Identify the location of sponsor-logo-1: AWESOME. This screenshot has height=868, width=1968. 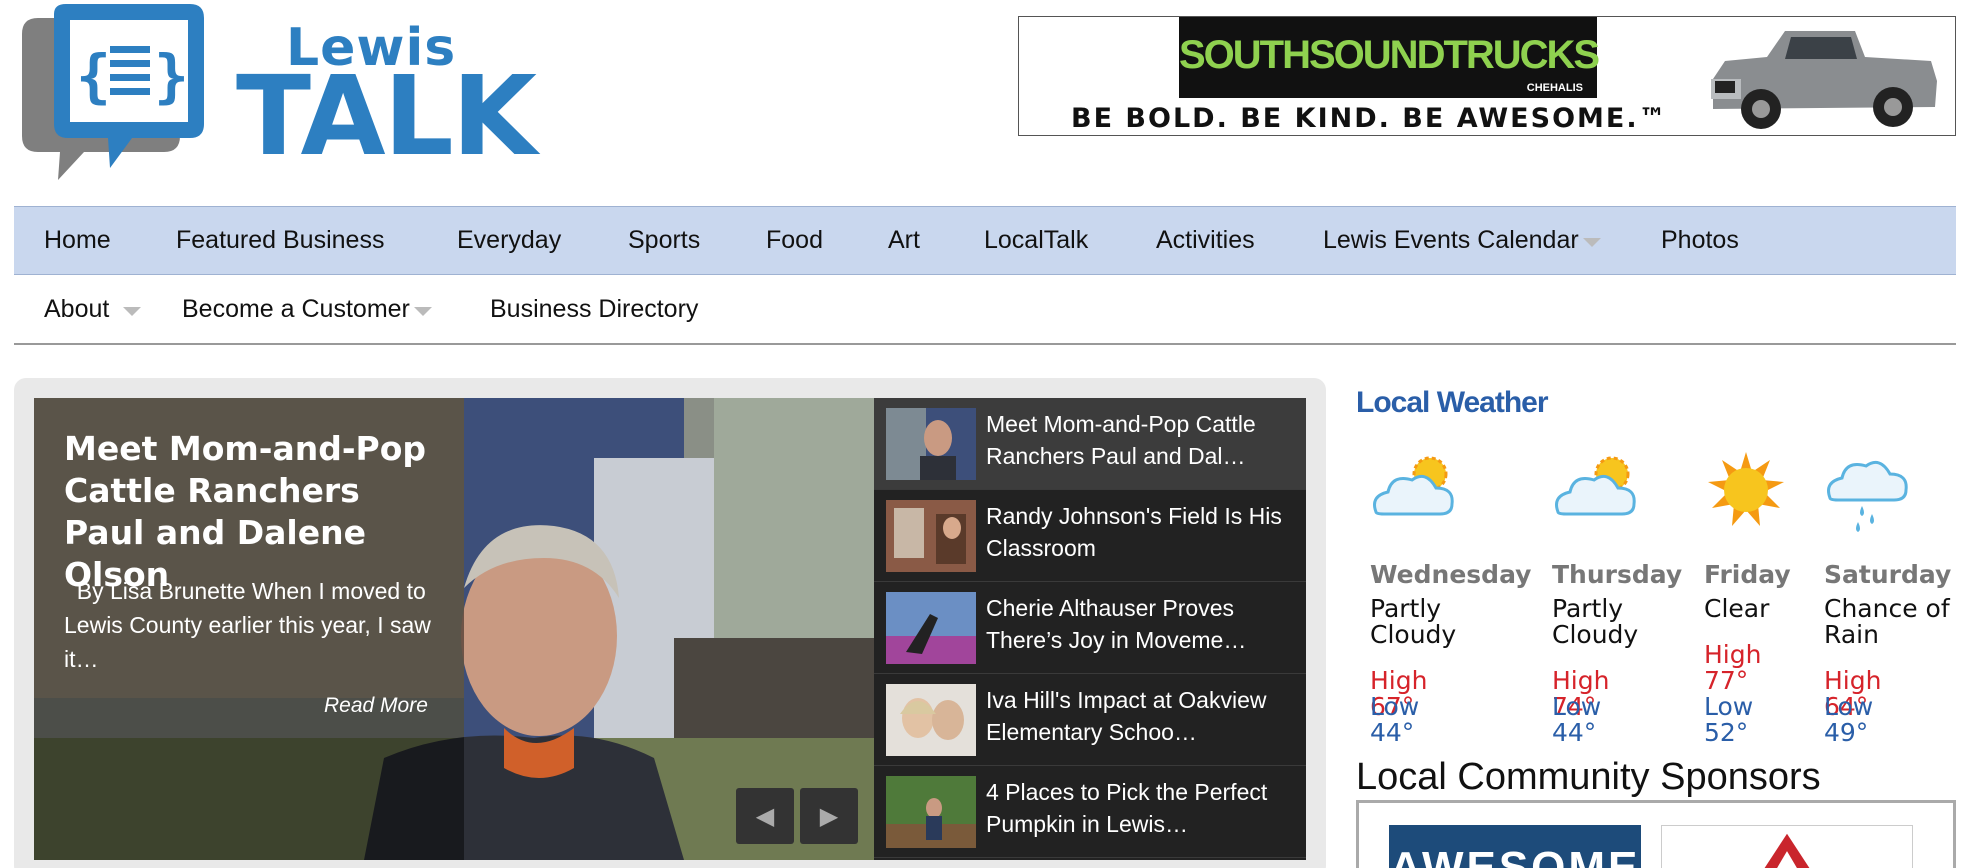
(1515, 846).